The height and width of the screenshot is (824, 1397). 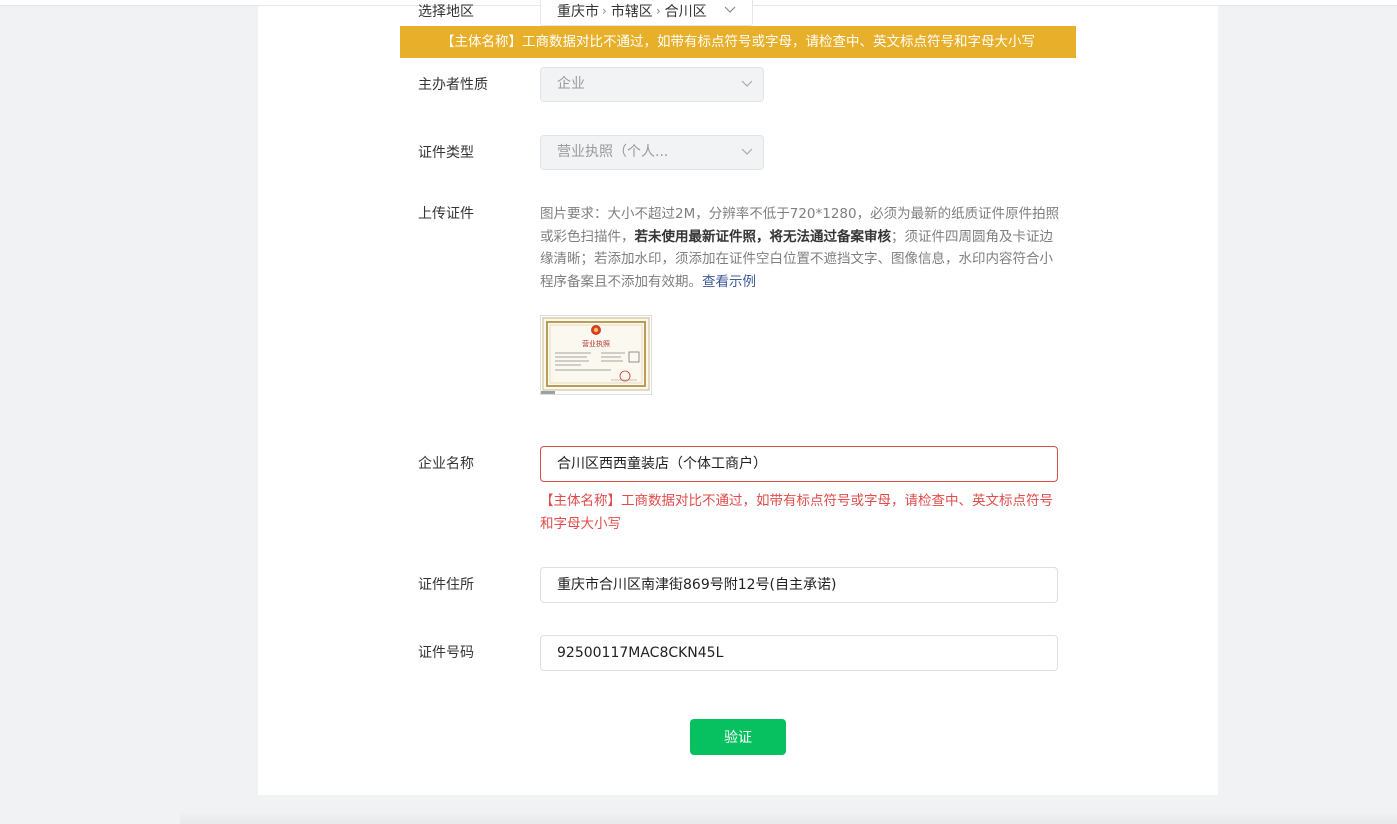 I want to click on region-label: 选择地区, so click(x=446, y=12).